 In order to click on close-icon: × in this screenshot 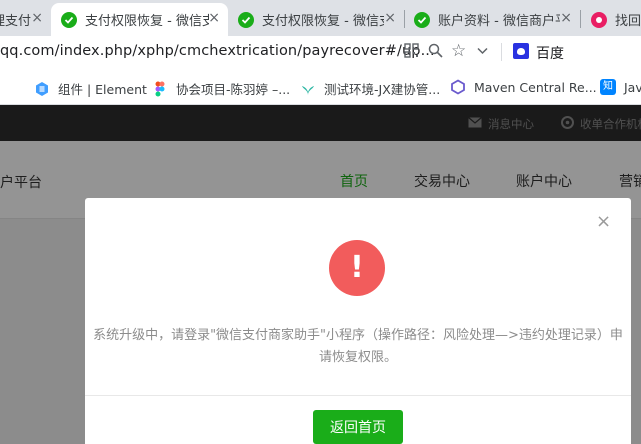, I will do `click(603, 222)`.